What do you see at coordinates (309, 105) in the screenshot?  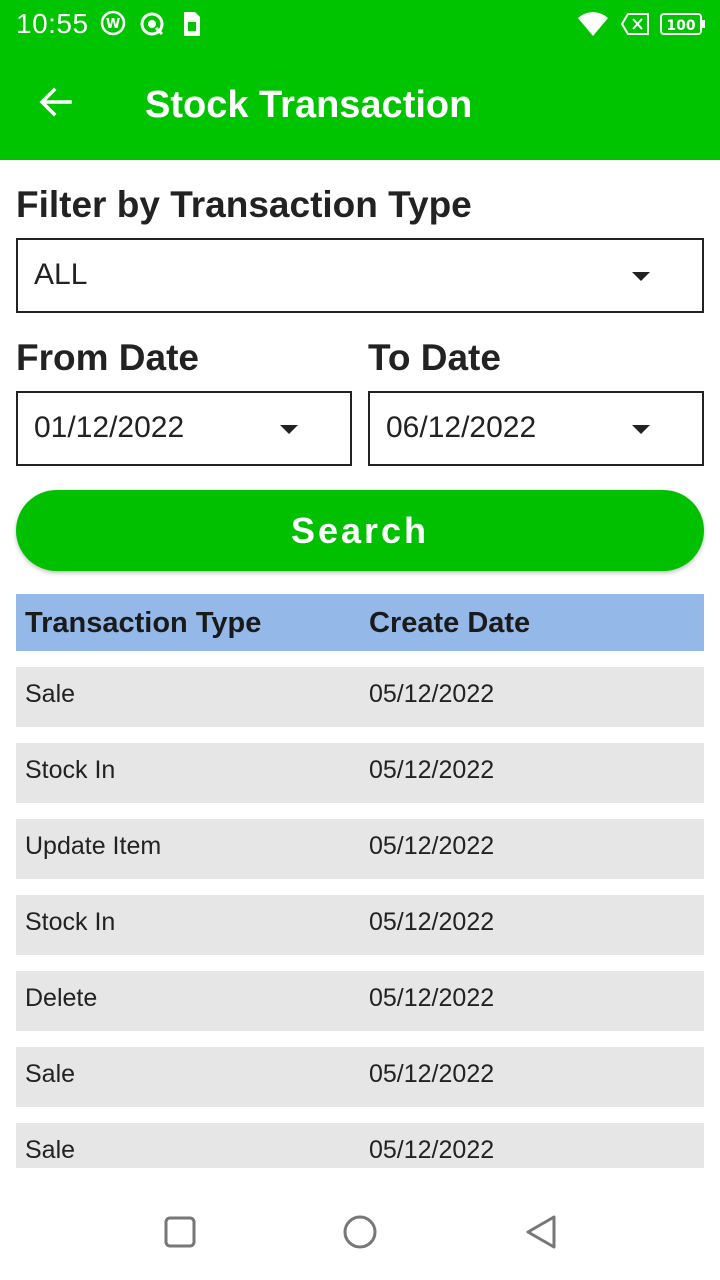 I see `page-title: Stock Transaction` at bounding box center [309, 105].